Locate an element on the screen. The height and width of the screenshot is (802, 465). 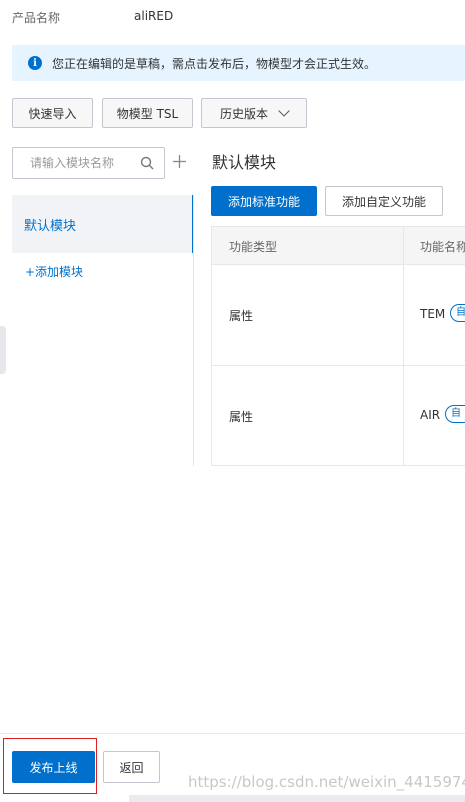
tsl-button: 物模型 TSL is located at coordinates (147, 113).